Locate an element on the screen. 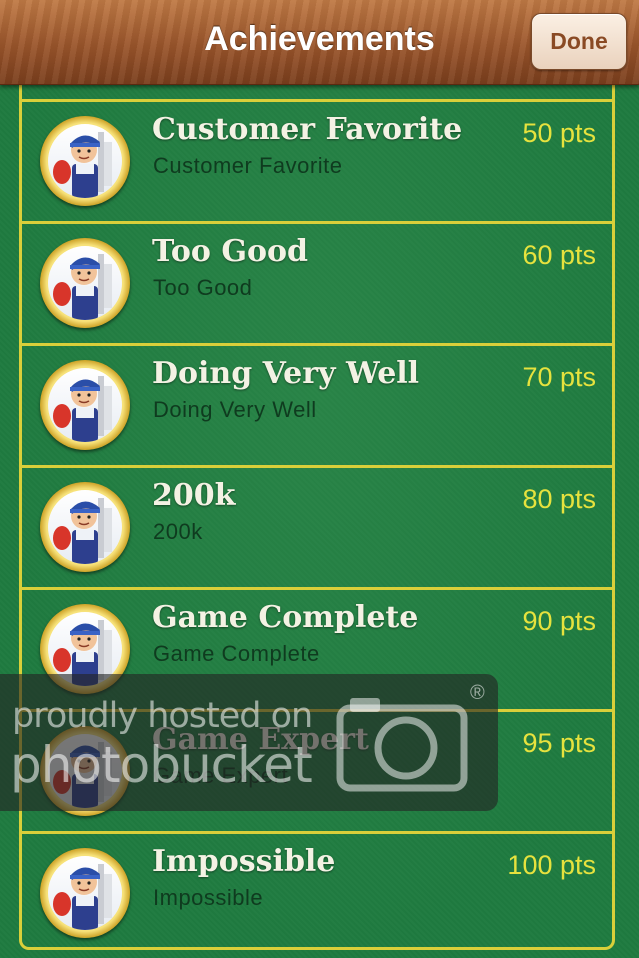 This screenshot has height=958, width=639. achievement-points: 70 pts is located at coordinates (559, 377).